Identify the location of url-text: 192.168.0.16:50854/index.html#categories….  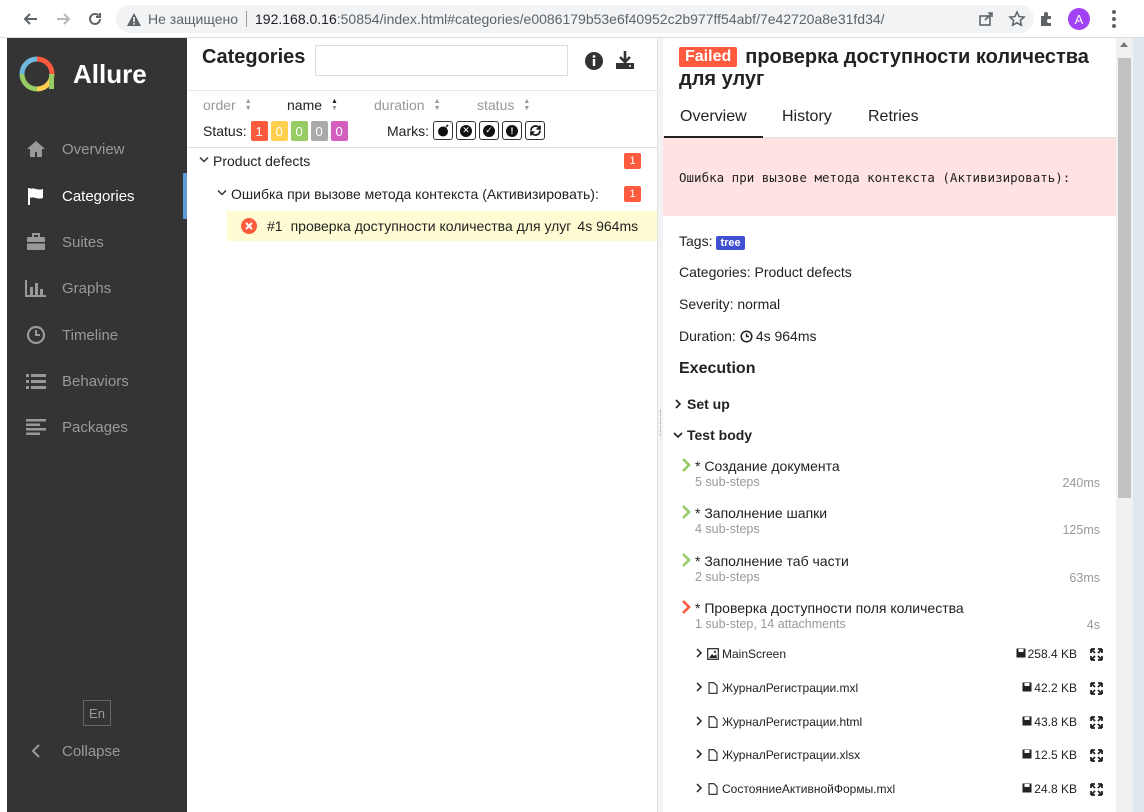
(570, 19).